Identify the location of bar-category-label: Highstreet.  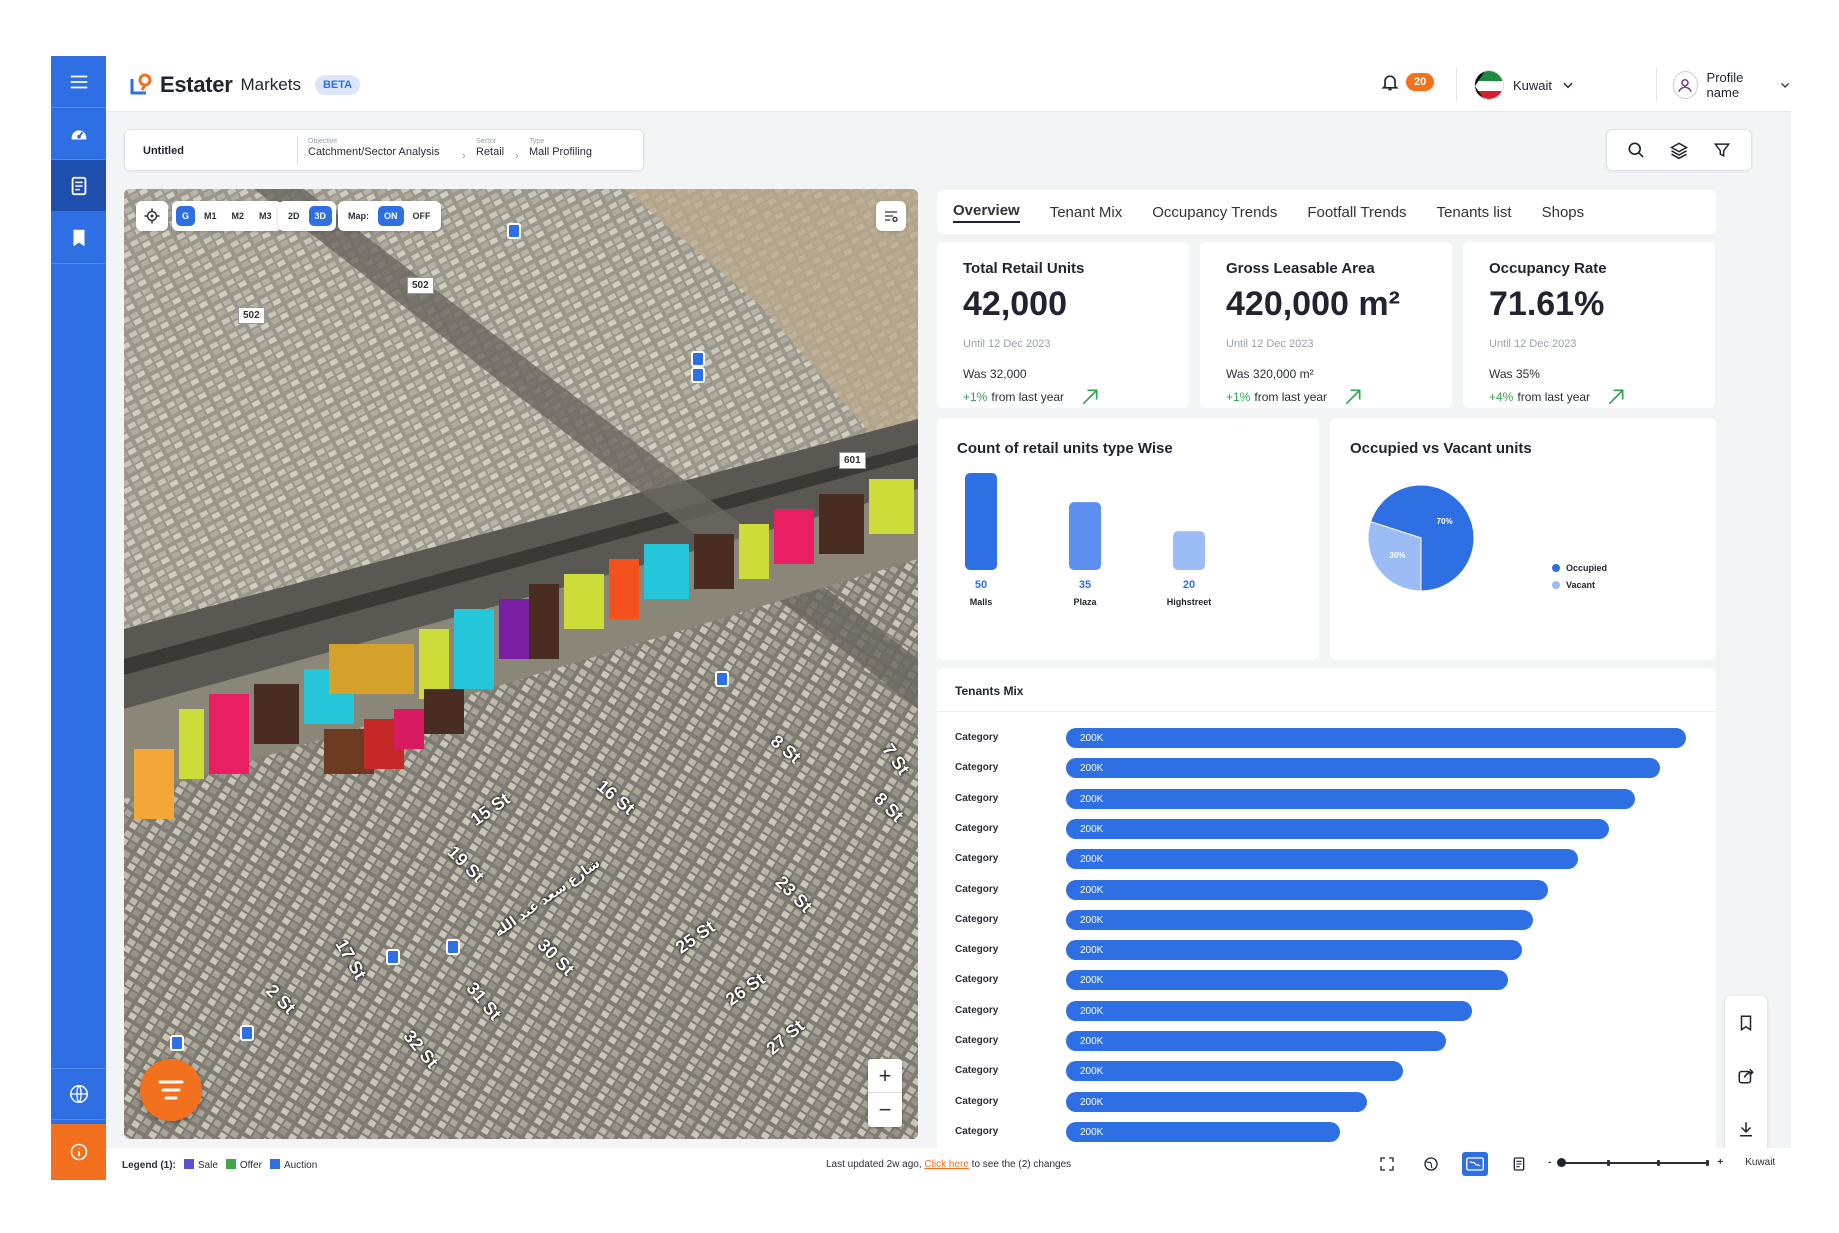
(1189, 602).